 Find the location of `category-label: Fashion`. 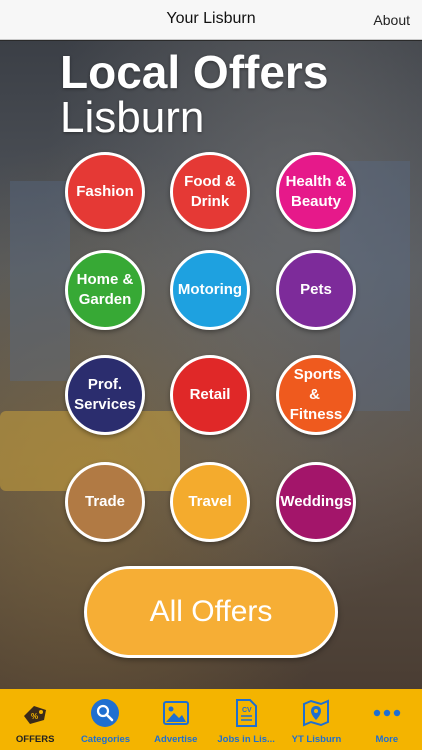

category-label: Fashion is located at coordinates (105, 191).